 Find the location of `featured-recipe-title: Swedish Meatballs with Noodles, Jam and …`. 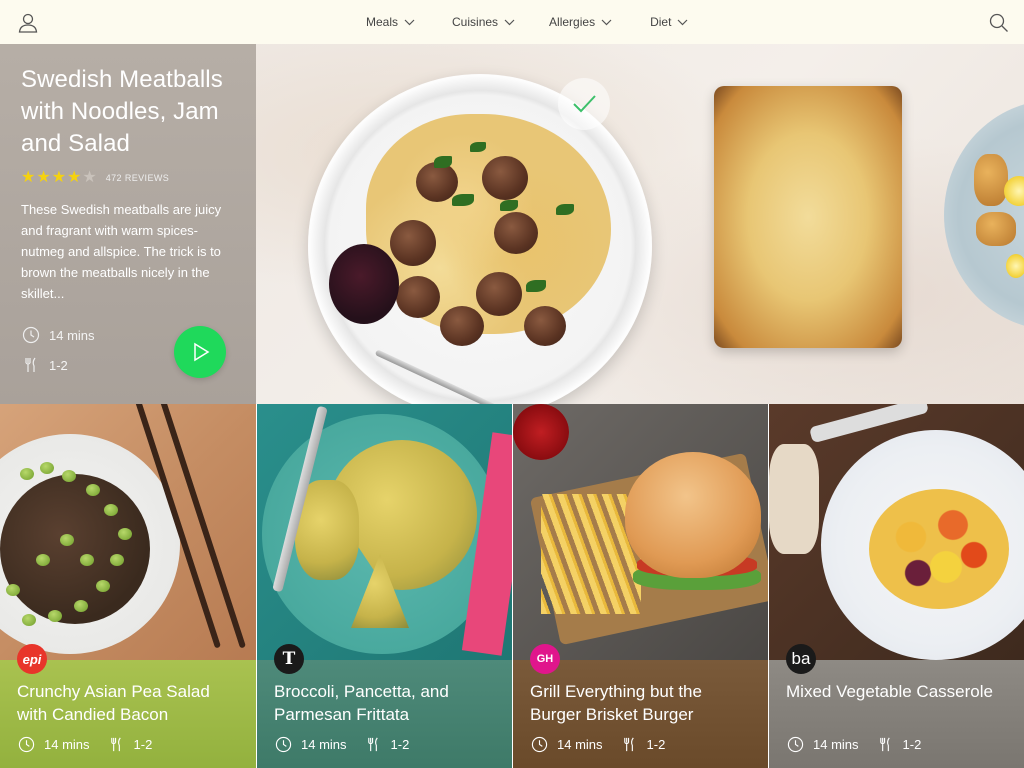

featured-recipe-title: Swedish Meatballs with Noodles, Jam and … is located at coordinates (131, 112).